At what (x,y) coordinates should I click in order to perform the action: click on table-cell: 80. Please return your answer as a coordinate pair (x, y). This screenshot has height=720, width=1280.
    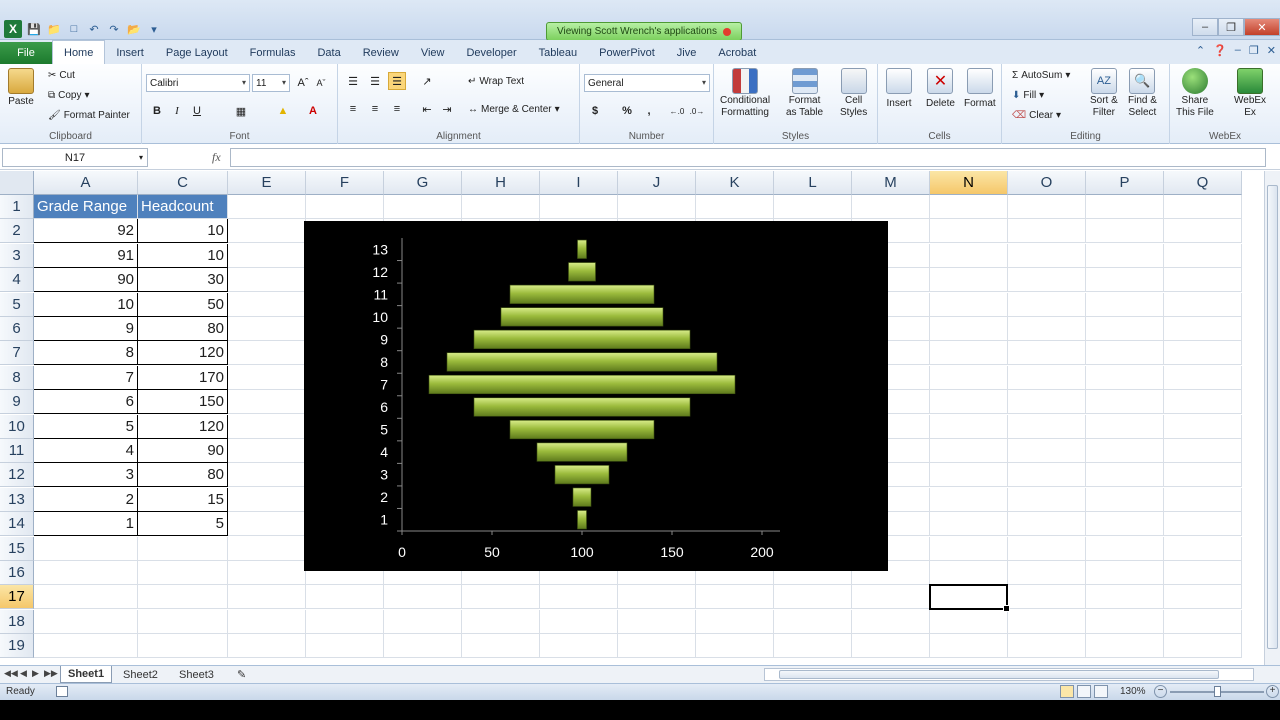
    Looking at the image, I should click on (183, 475).